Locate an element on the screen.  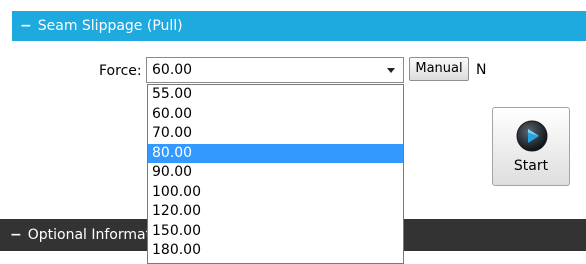
dropdown-option-highlighted: 80.00 is located at coordinates (275, 153).